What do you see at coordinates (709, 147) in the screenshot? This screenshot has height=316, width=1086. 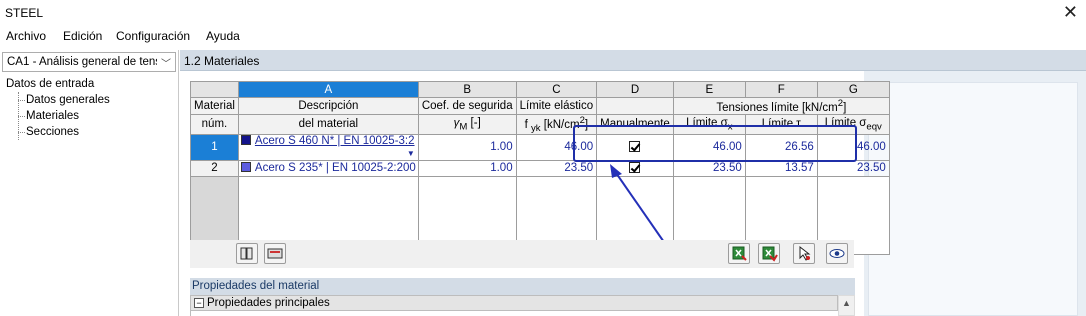 I see `limit-sx-value: 46.00` at bounding box center [709, 147].